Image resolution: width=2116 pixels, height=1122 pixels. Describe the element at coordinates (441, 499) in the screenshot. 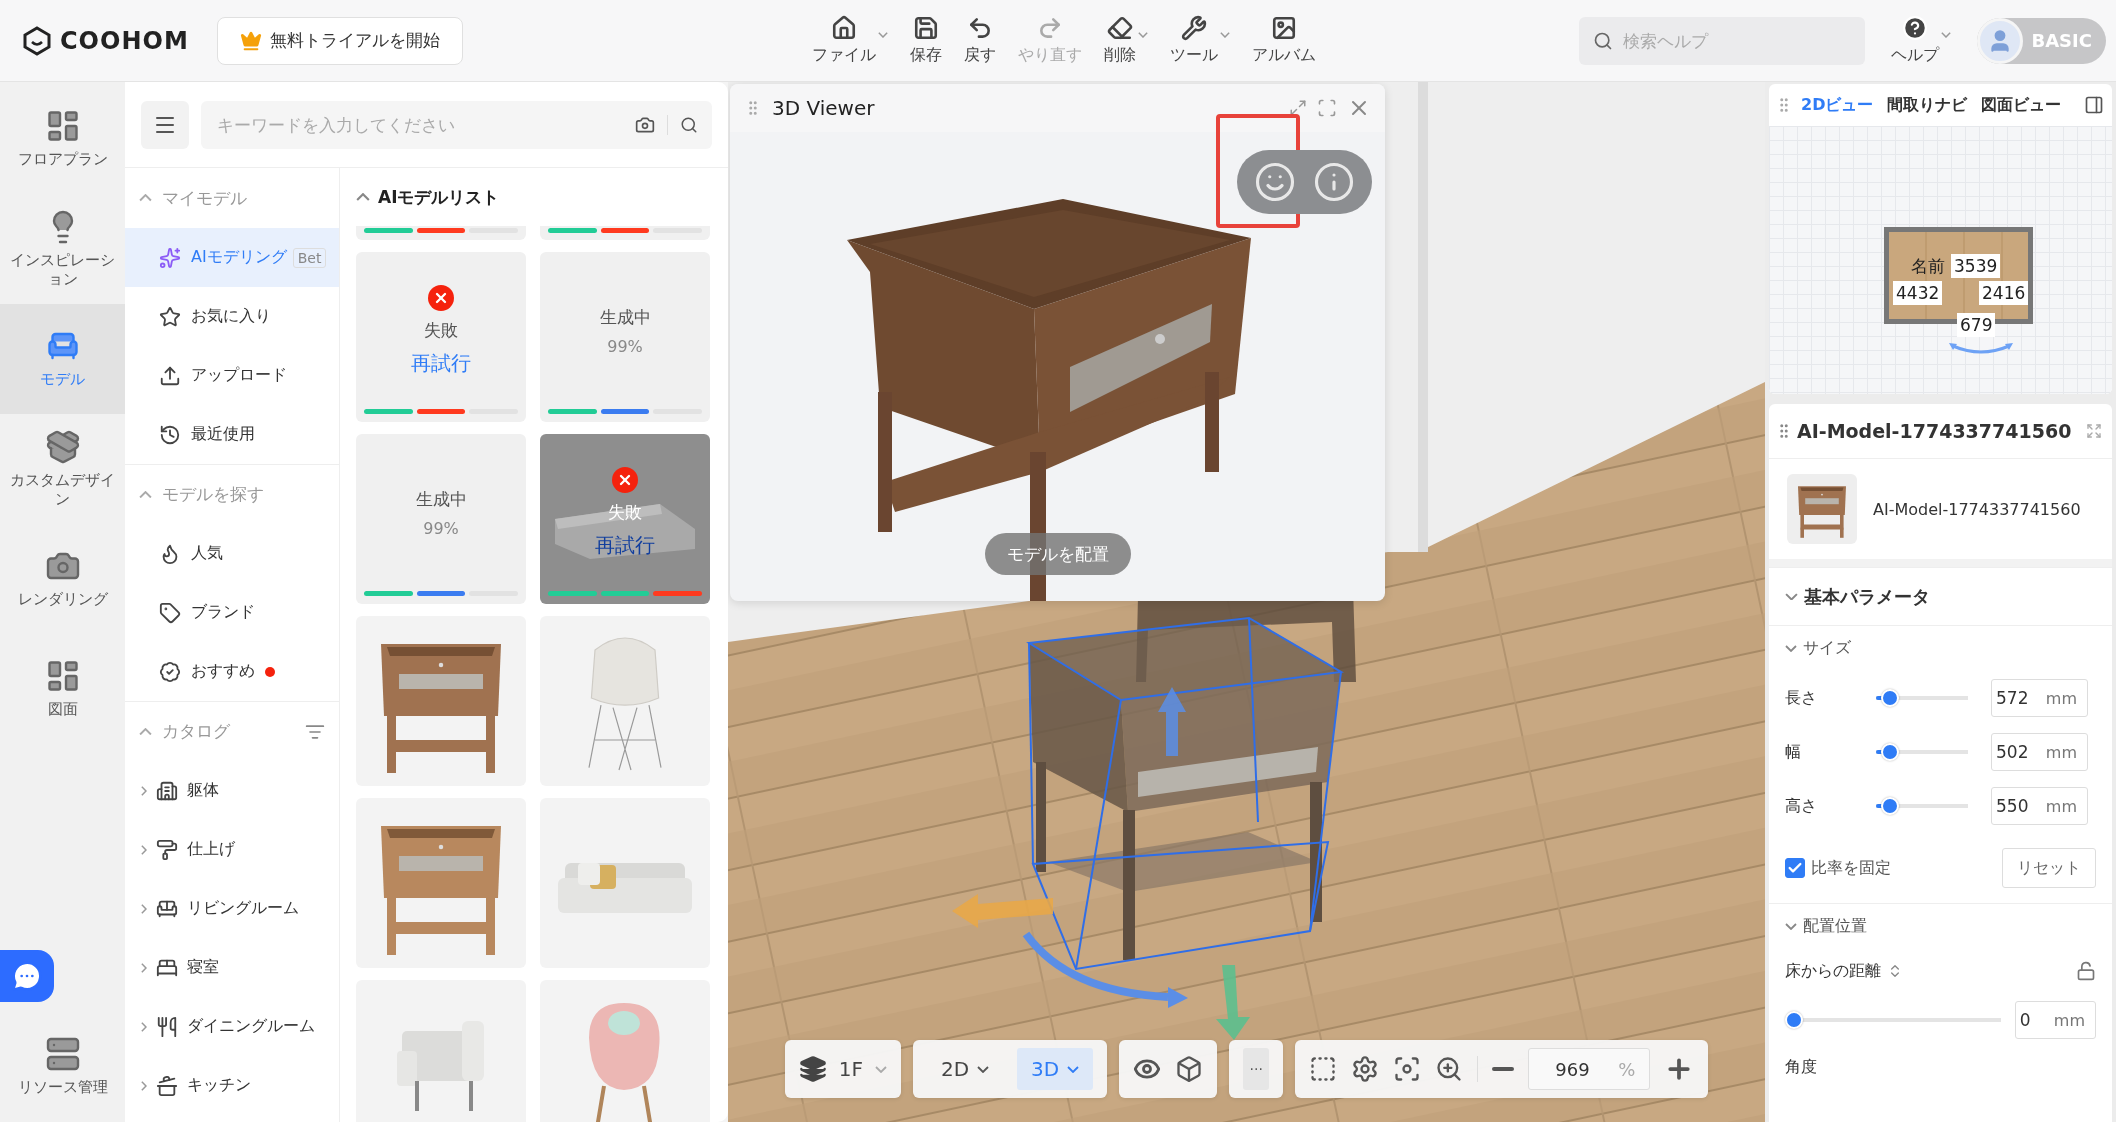

I see `status-text: 生成中` at that location.